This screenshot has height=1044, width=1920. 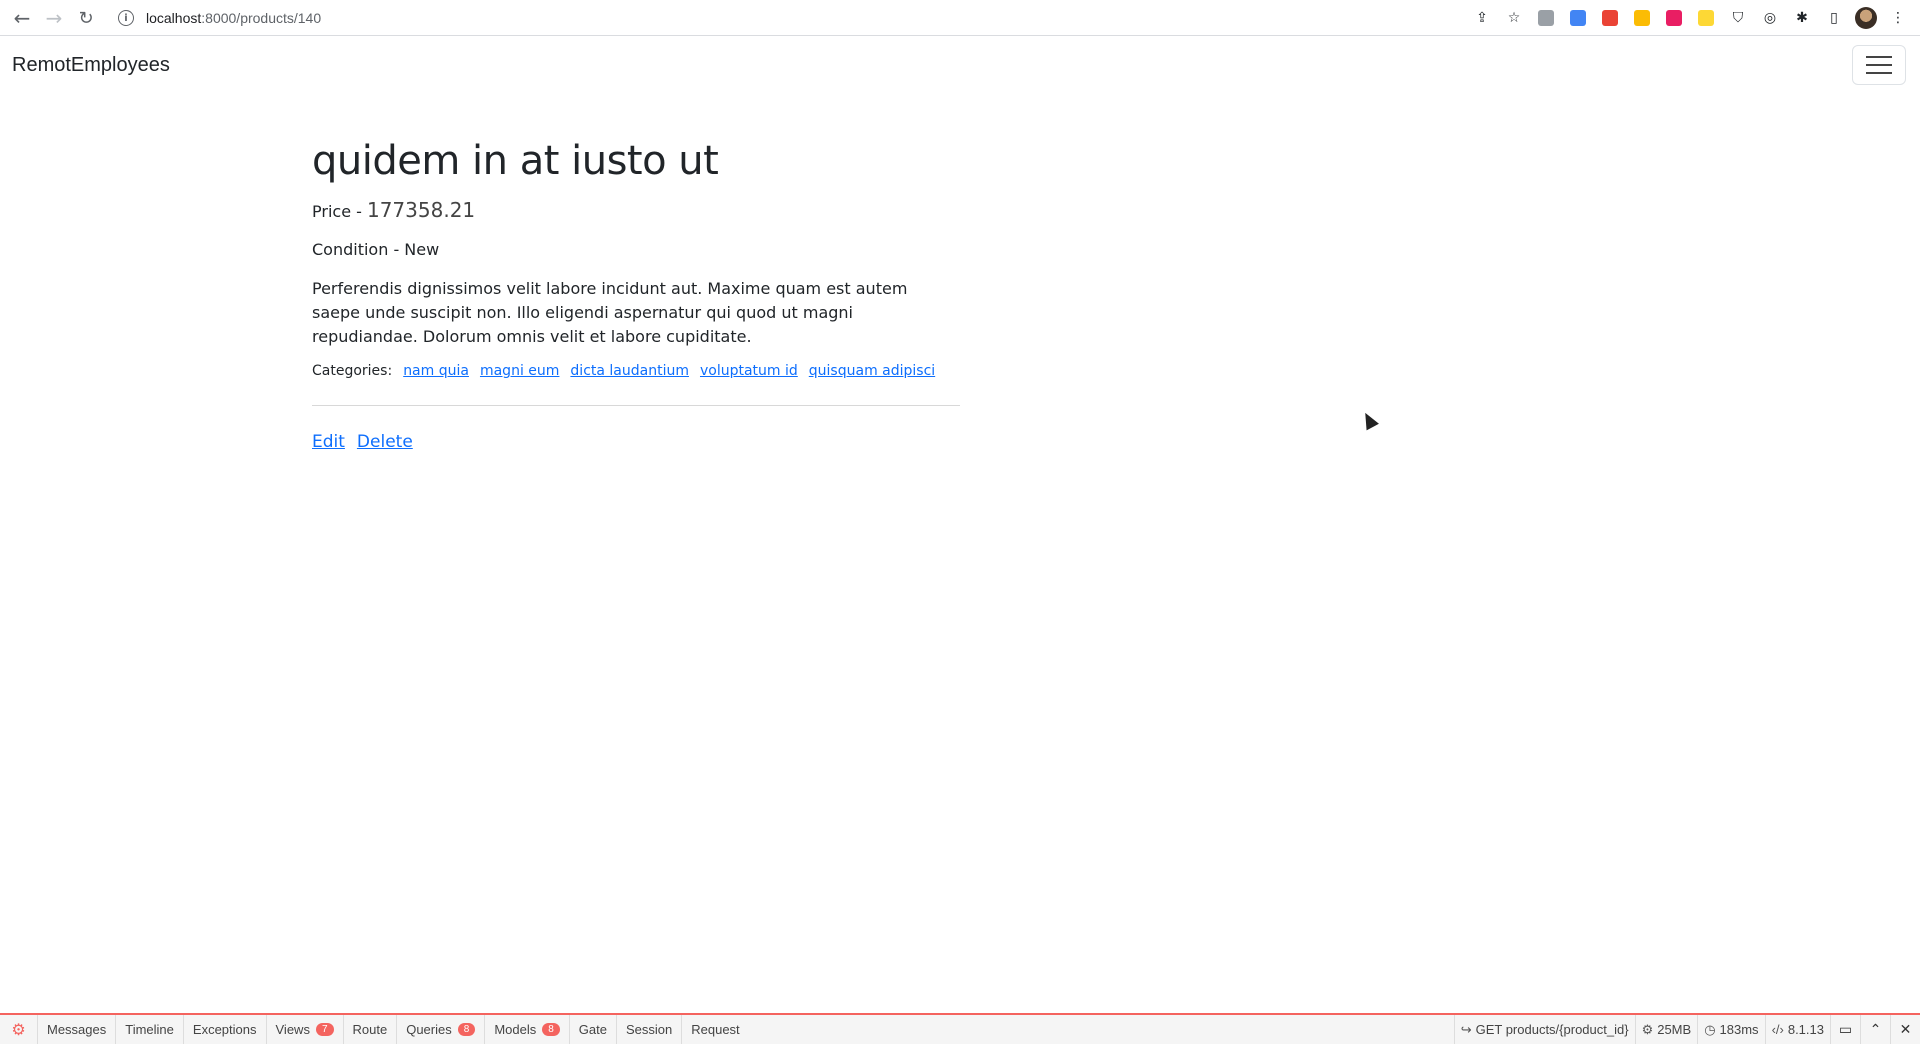 I want to click on debugbar-tab-request: Request, so click(x=715, y=1029).